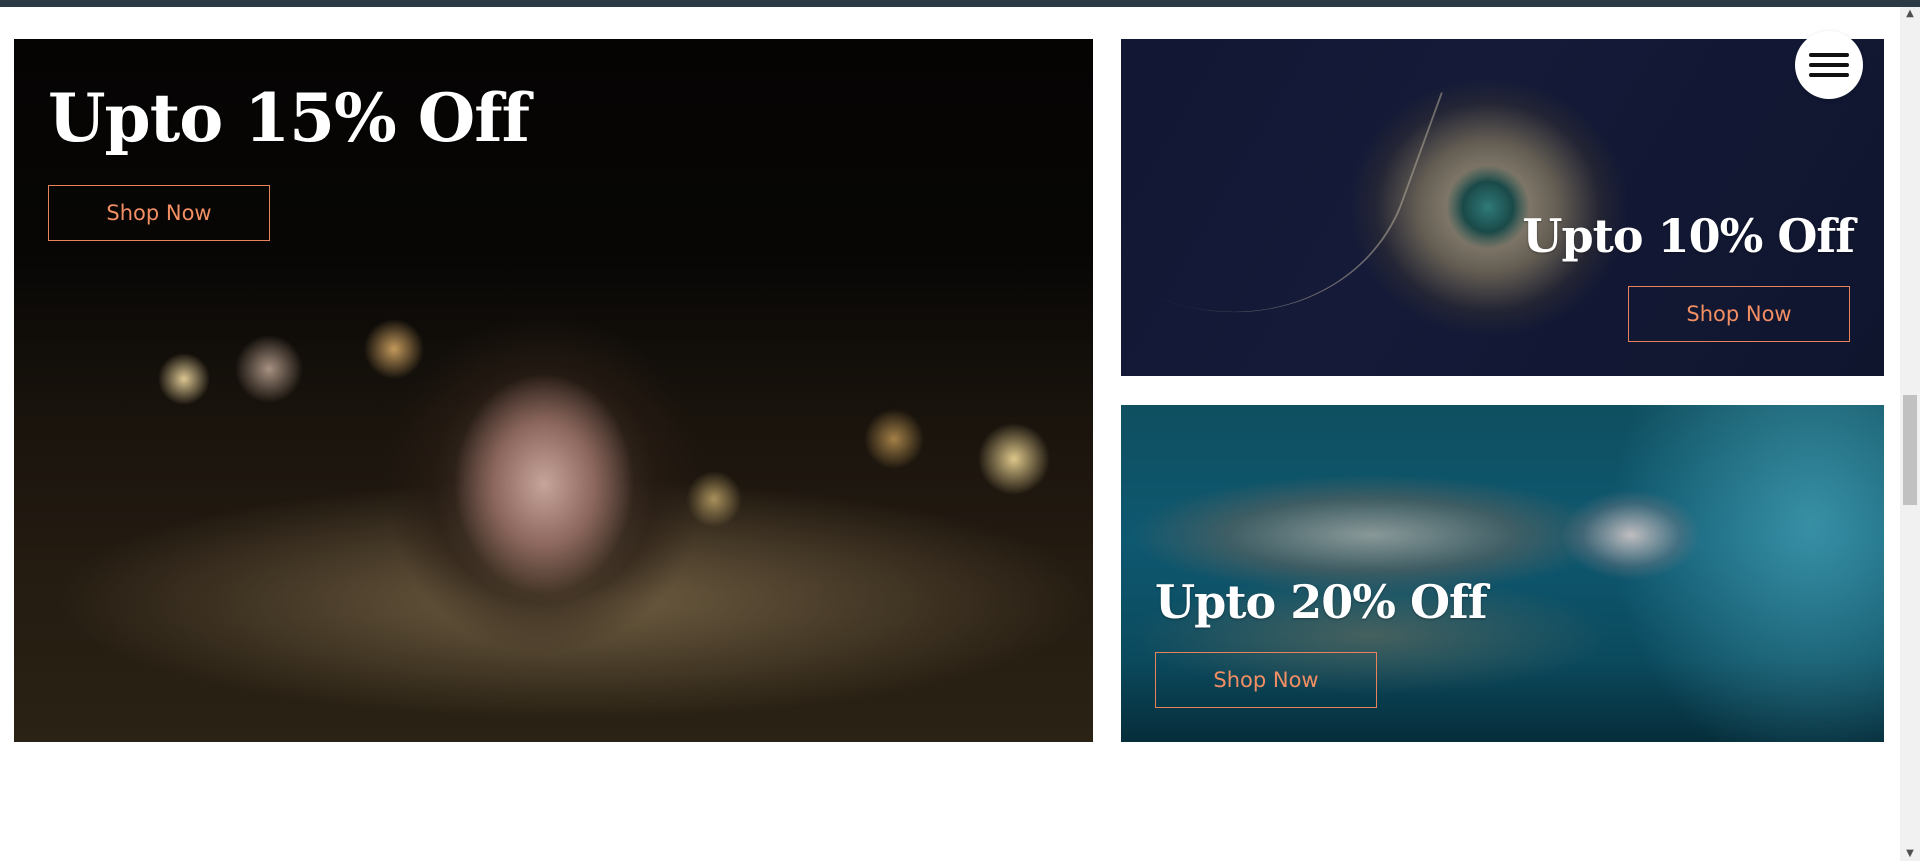 The height and width of the screenshot is (861, 1920). I want to click on vertical-scrollbar: ▲ ▼, so click(1910, 434).